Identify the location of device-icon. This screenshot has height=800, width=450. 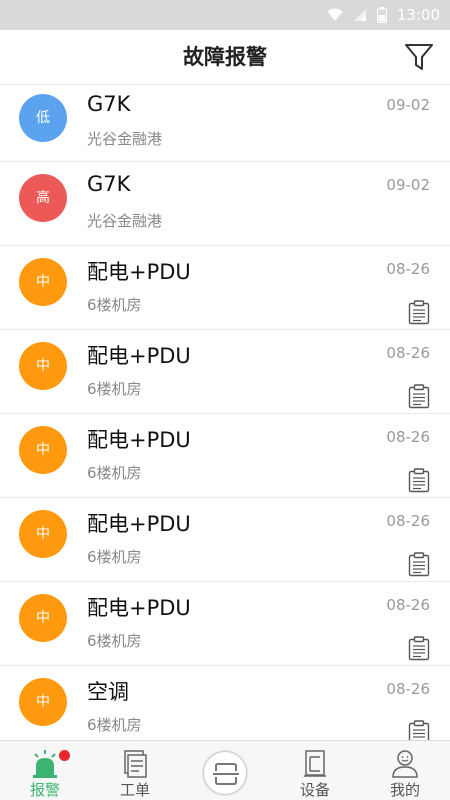
(315, 763).